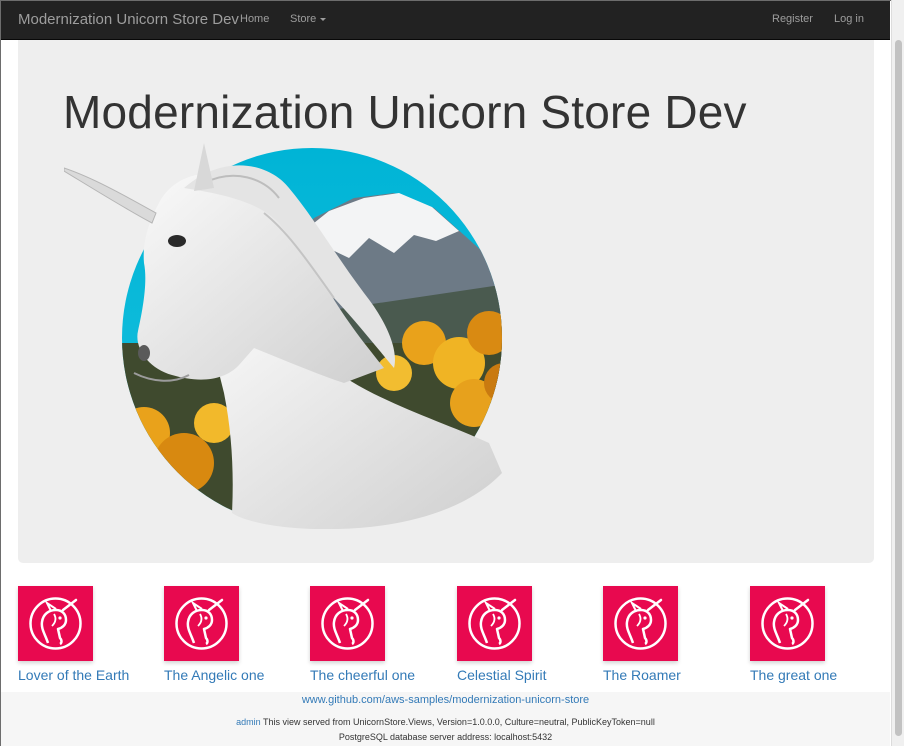 This screenshot has width=904, height=746. Describe the element at coordinates (214, 675) in the screenshot. I see `product-name: The Angelic one` at that location.